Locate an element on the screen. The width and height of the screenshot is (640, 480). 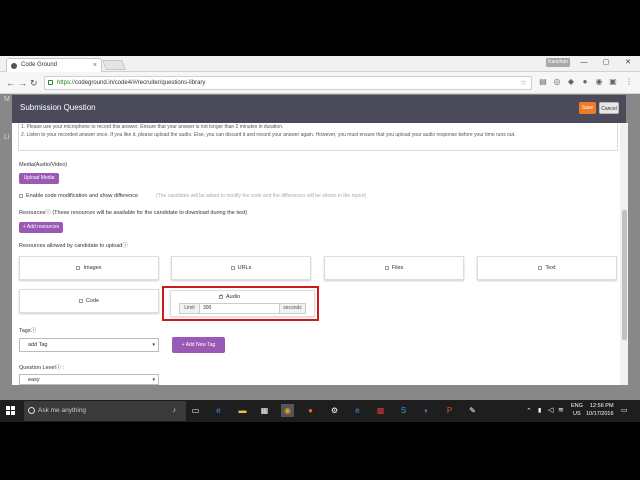
tab-title: Code Ground is located at coordinates (39, 65).